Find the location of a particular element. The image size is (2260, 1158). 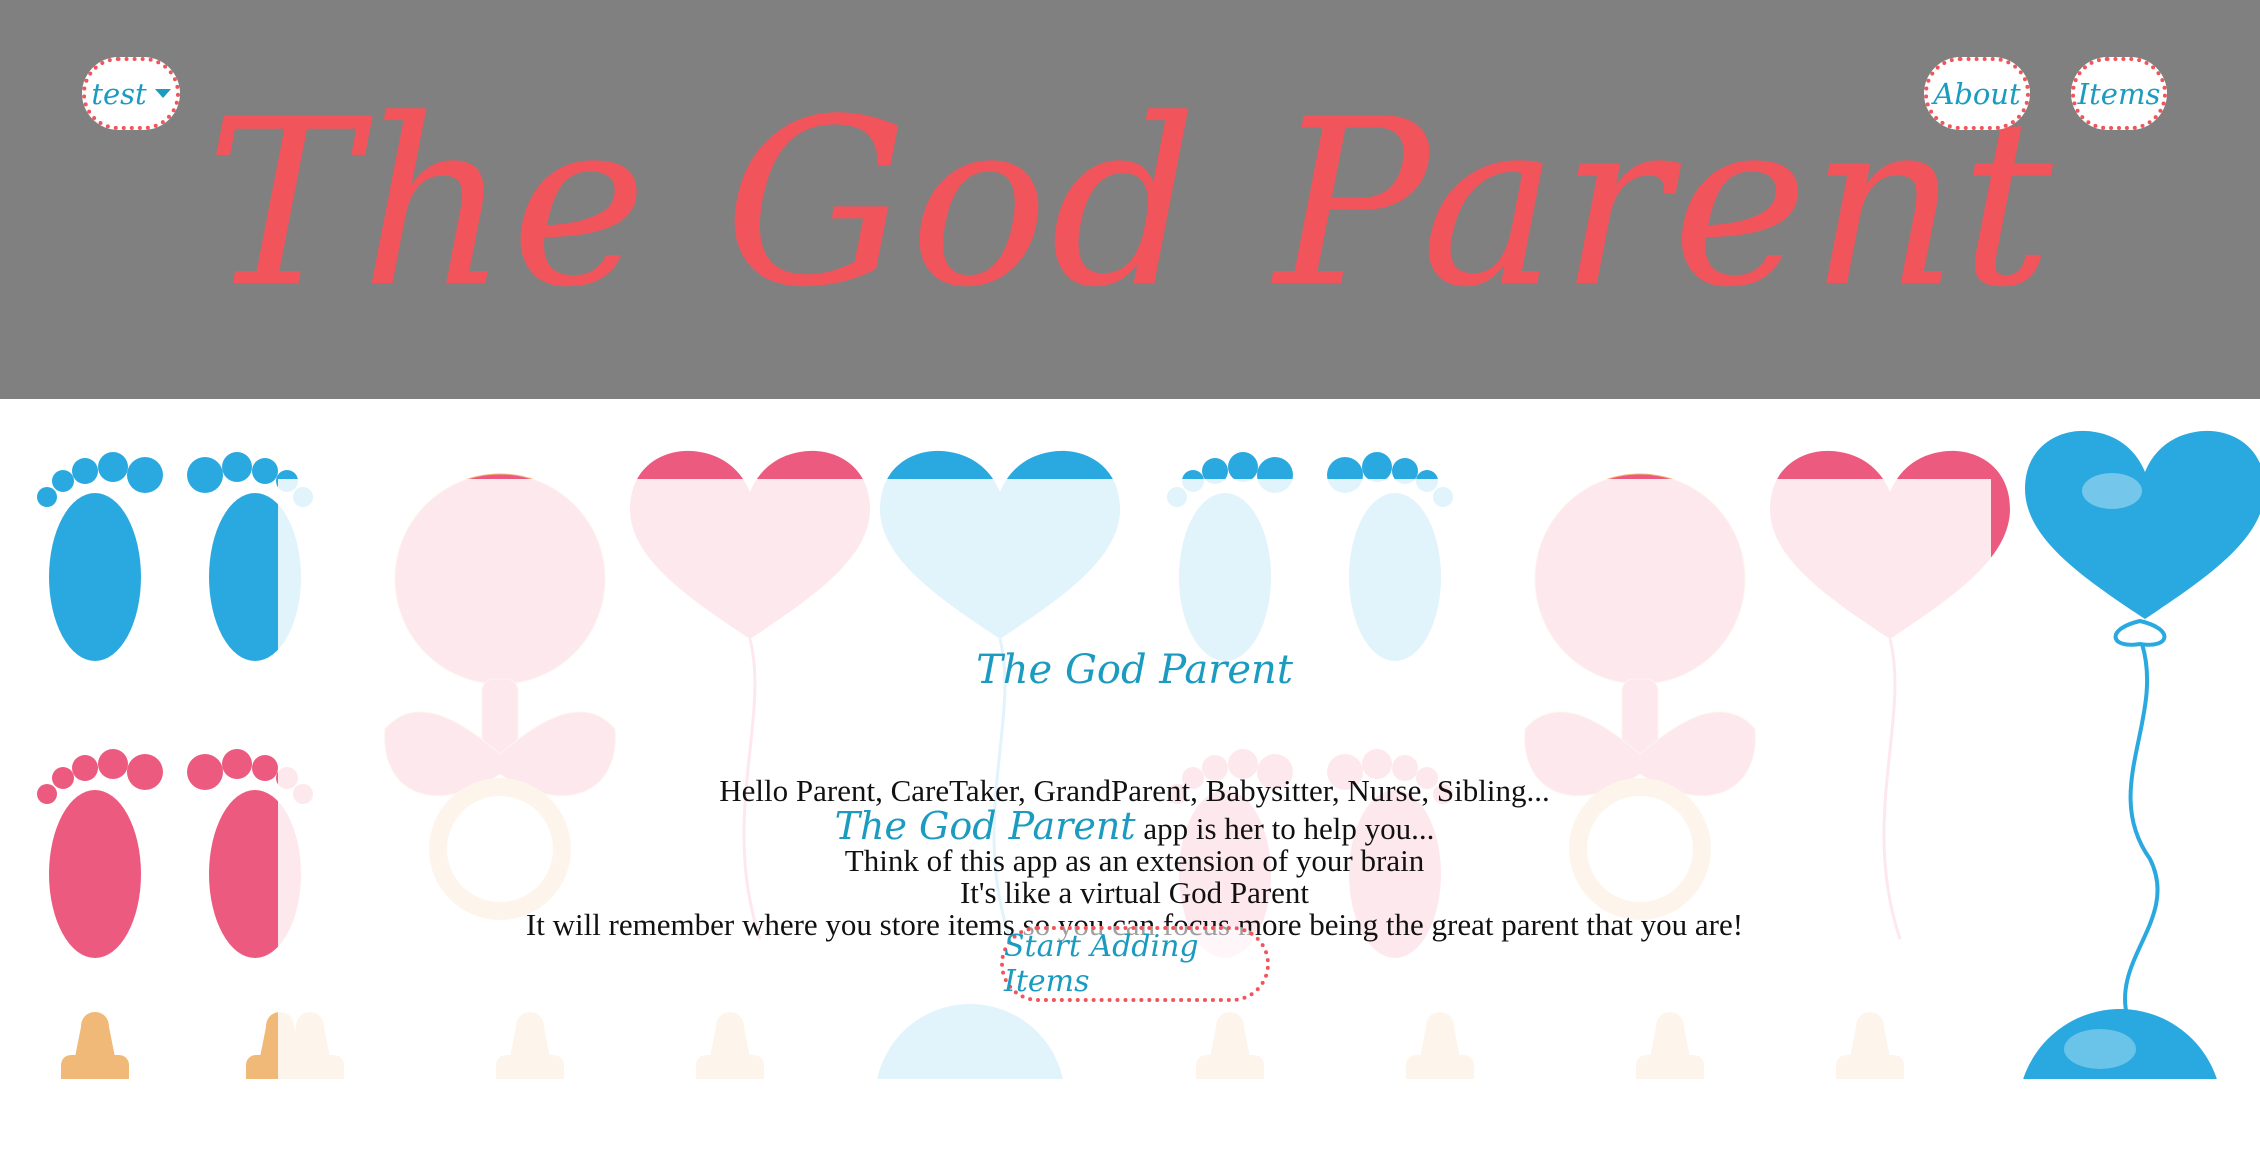

items-nav-button: Items is located at coordinates (2119, 93).